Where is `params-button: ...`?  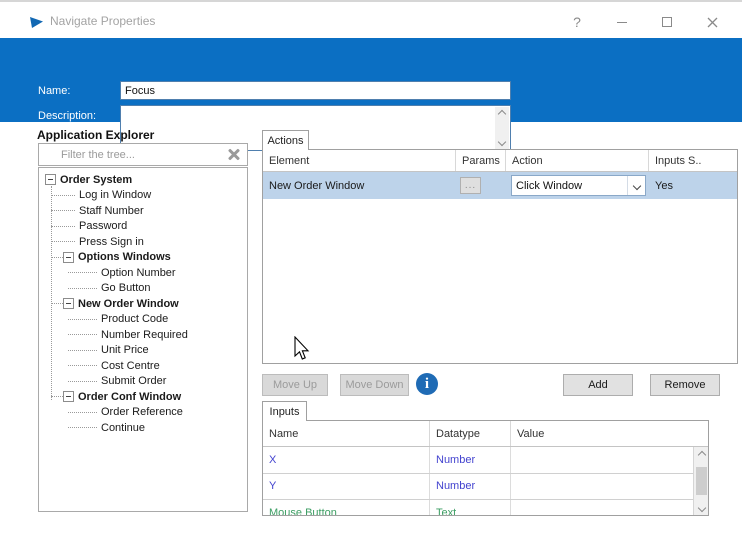 params-button: ... is located at coordinates (470, 185).